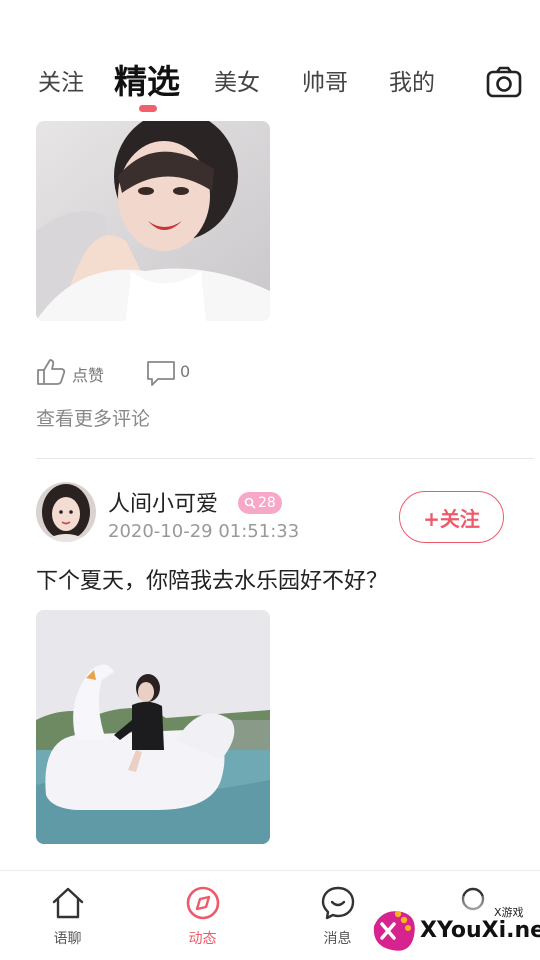 This screenshot has width=540, height=960. What do you see at coordinates (480, 930) in the screenshot?
I see `watermark-text: XYouXi.net` at bounding box center [480, 930].